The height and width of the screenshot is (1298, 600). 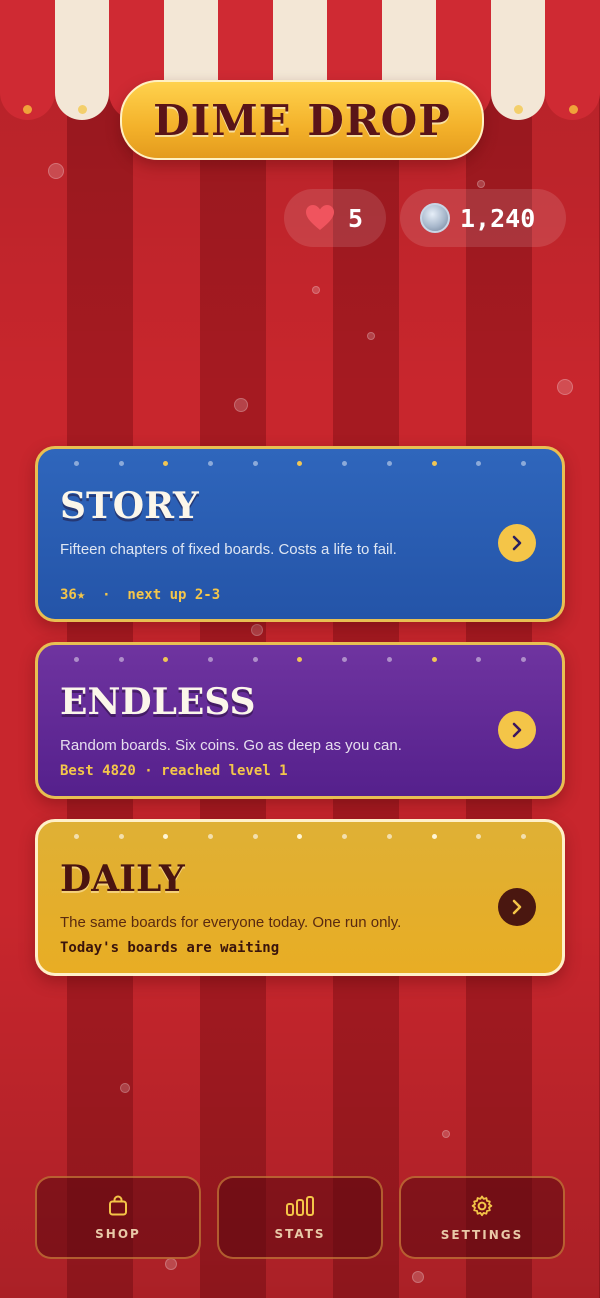 I want to click on coin-count: 1,240, so click(x=498, y=218).